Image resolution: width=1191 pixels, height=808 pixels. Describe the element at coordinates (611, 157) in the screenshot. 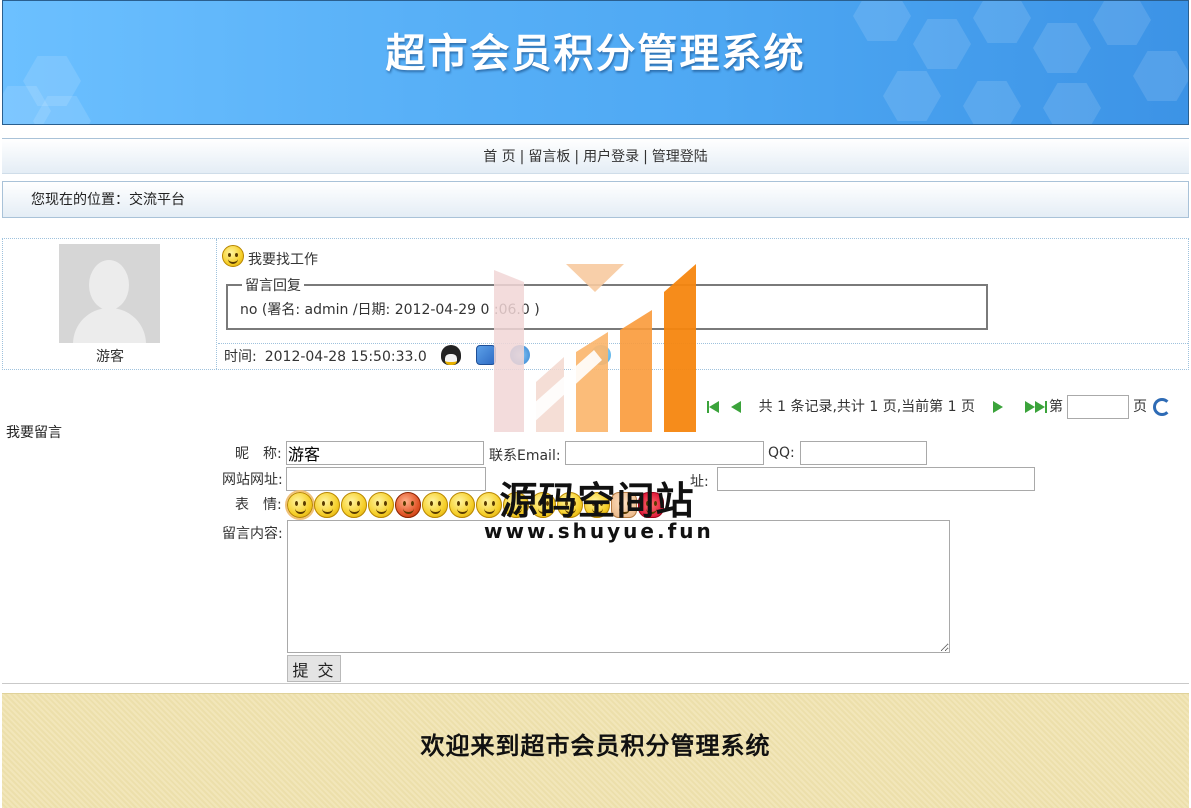

I see `nav-user-login: 用户登录` at that location.